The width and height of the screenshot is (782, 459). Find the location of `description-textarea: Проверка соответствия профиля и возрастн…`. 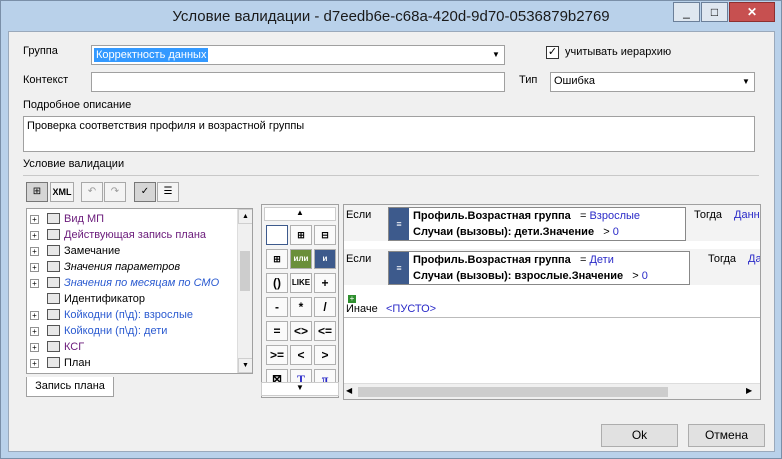

description-textarea: Проверка соответствия профиля и возрастн… is located at coordinates (389, 134).